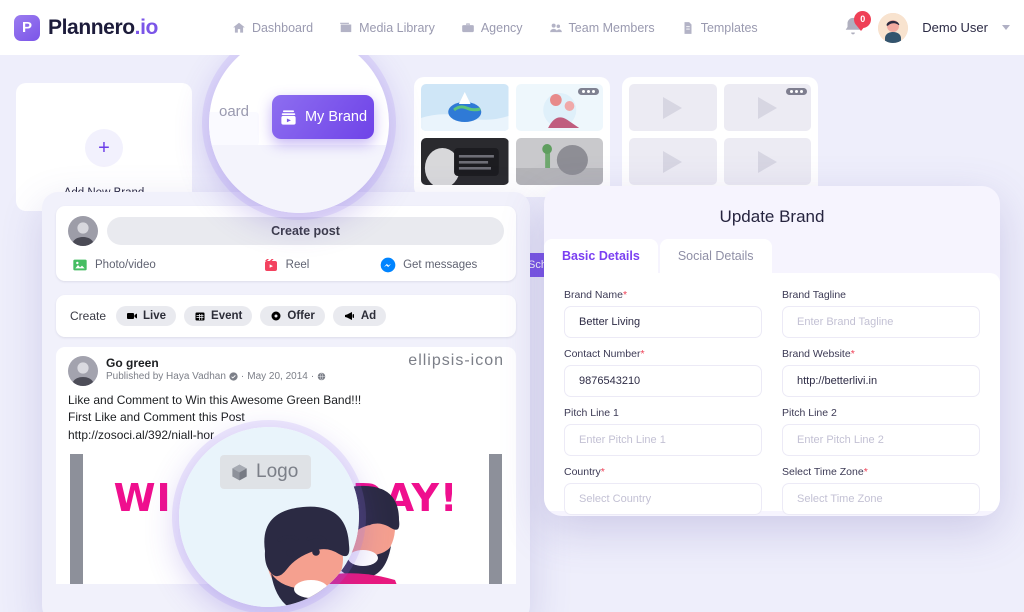 This screenshot has height=612, width=1024. I want to click on field-label: Pitch Line 1, so click(591, 413).